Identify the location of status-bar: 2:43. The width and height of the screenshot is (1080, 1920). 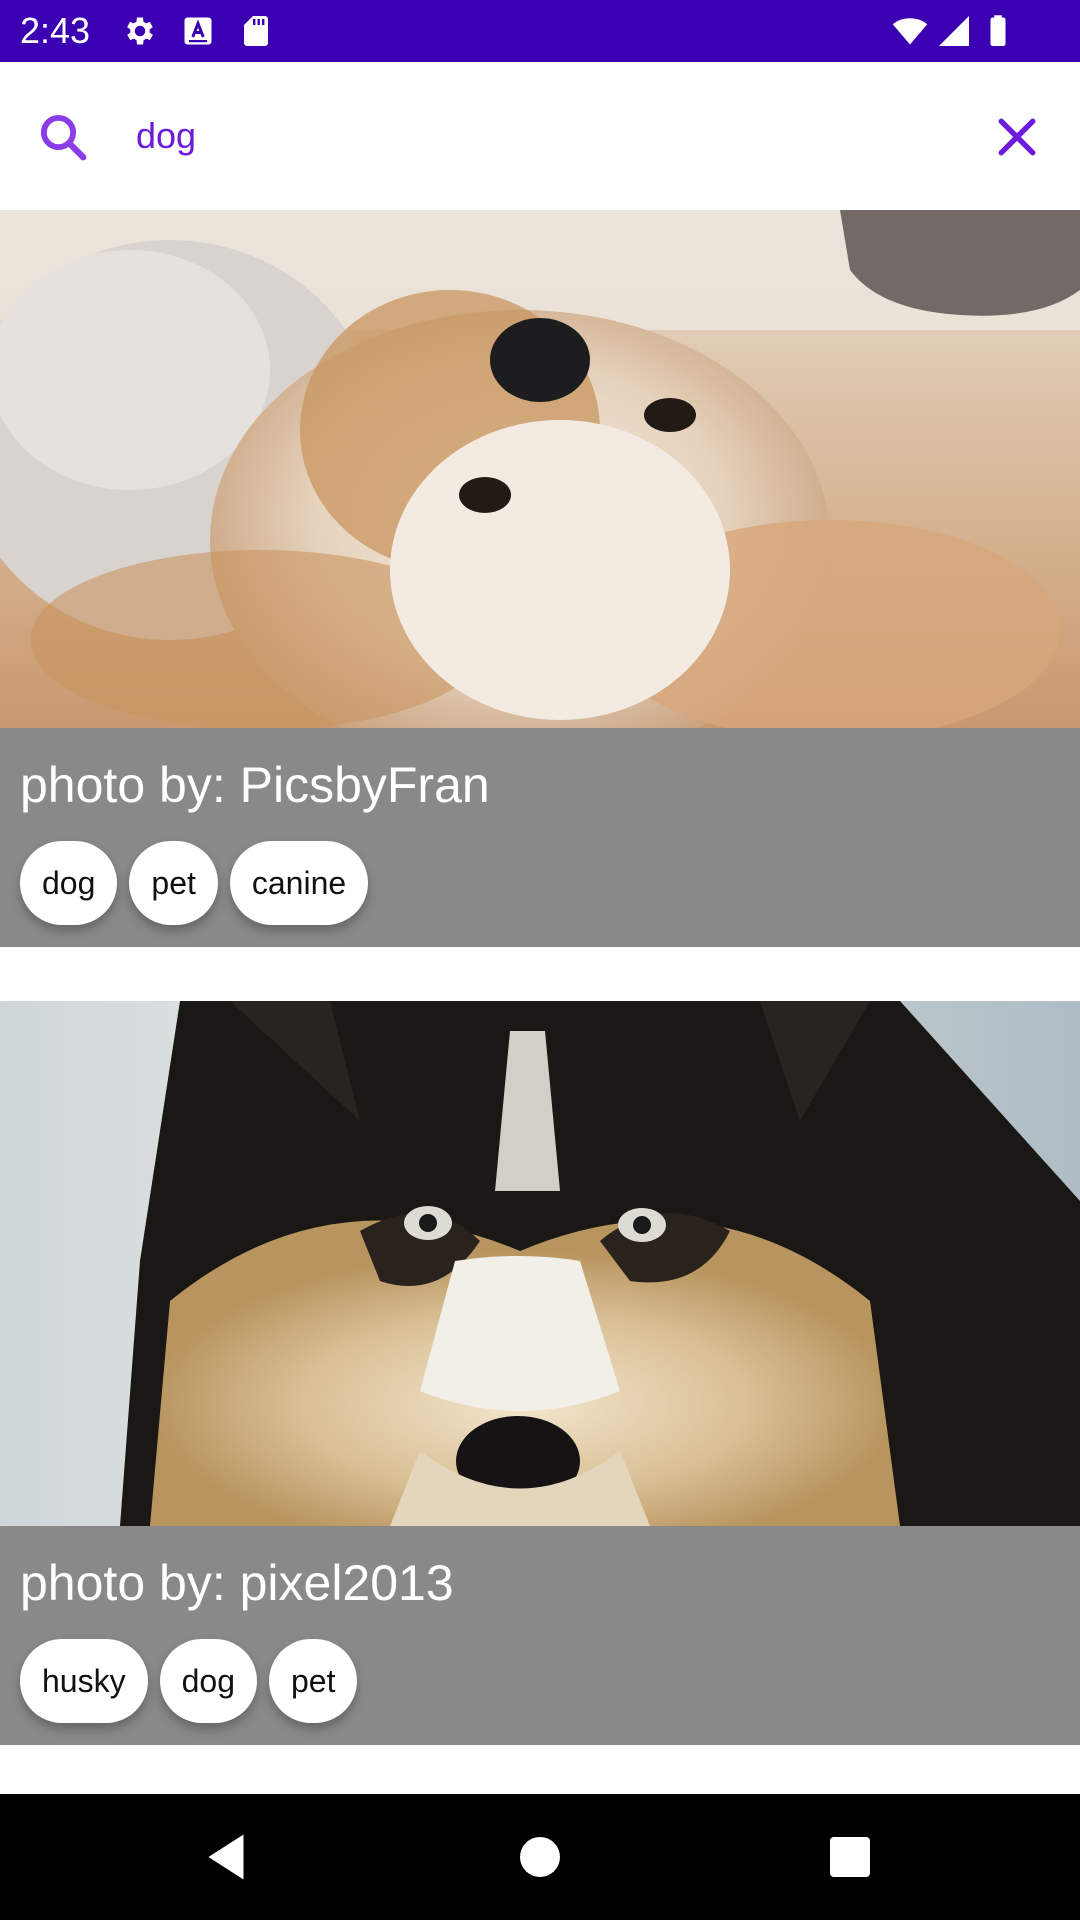
(540, 31).